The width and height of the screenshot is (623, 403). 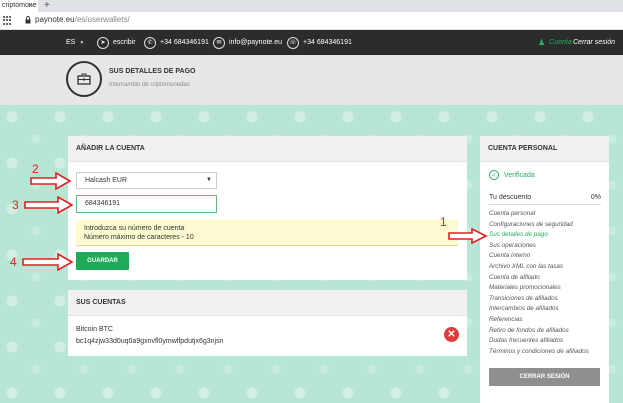 What do you see at coordinates (106, 180) in the screenshot?
I see `payment-method-value: Halcash EUR` at bounding box center [106, 180].